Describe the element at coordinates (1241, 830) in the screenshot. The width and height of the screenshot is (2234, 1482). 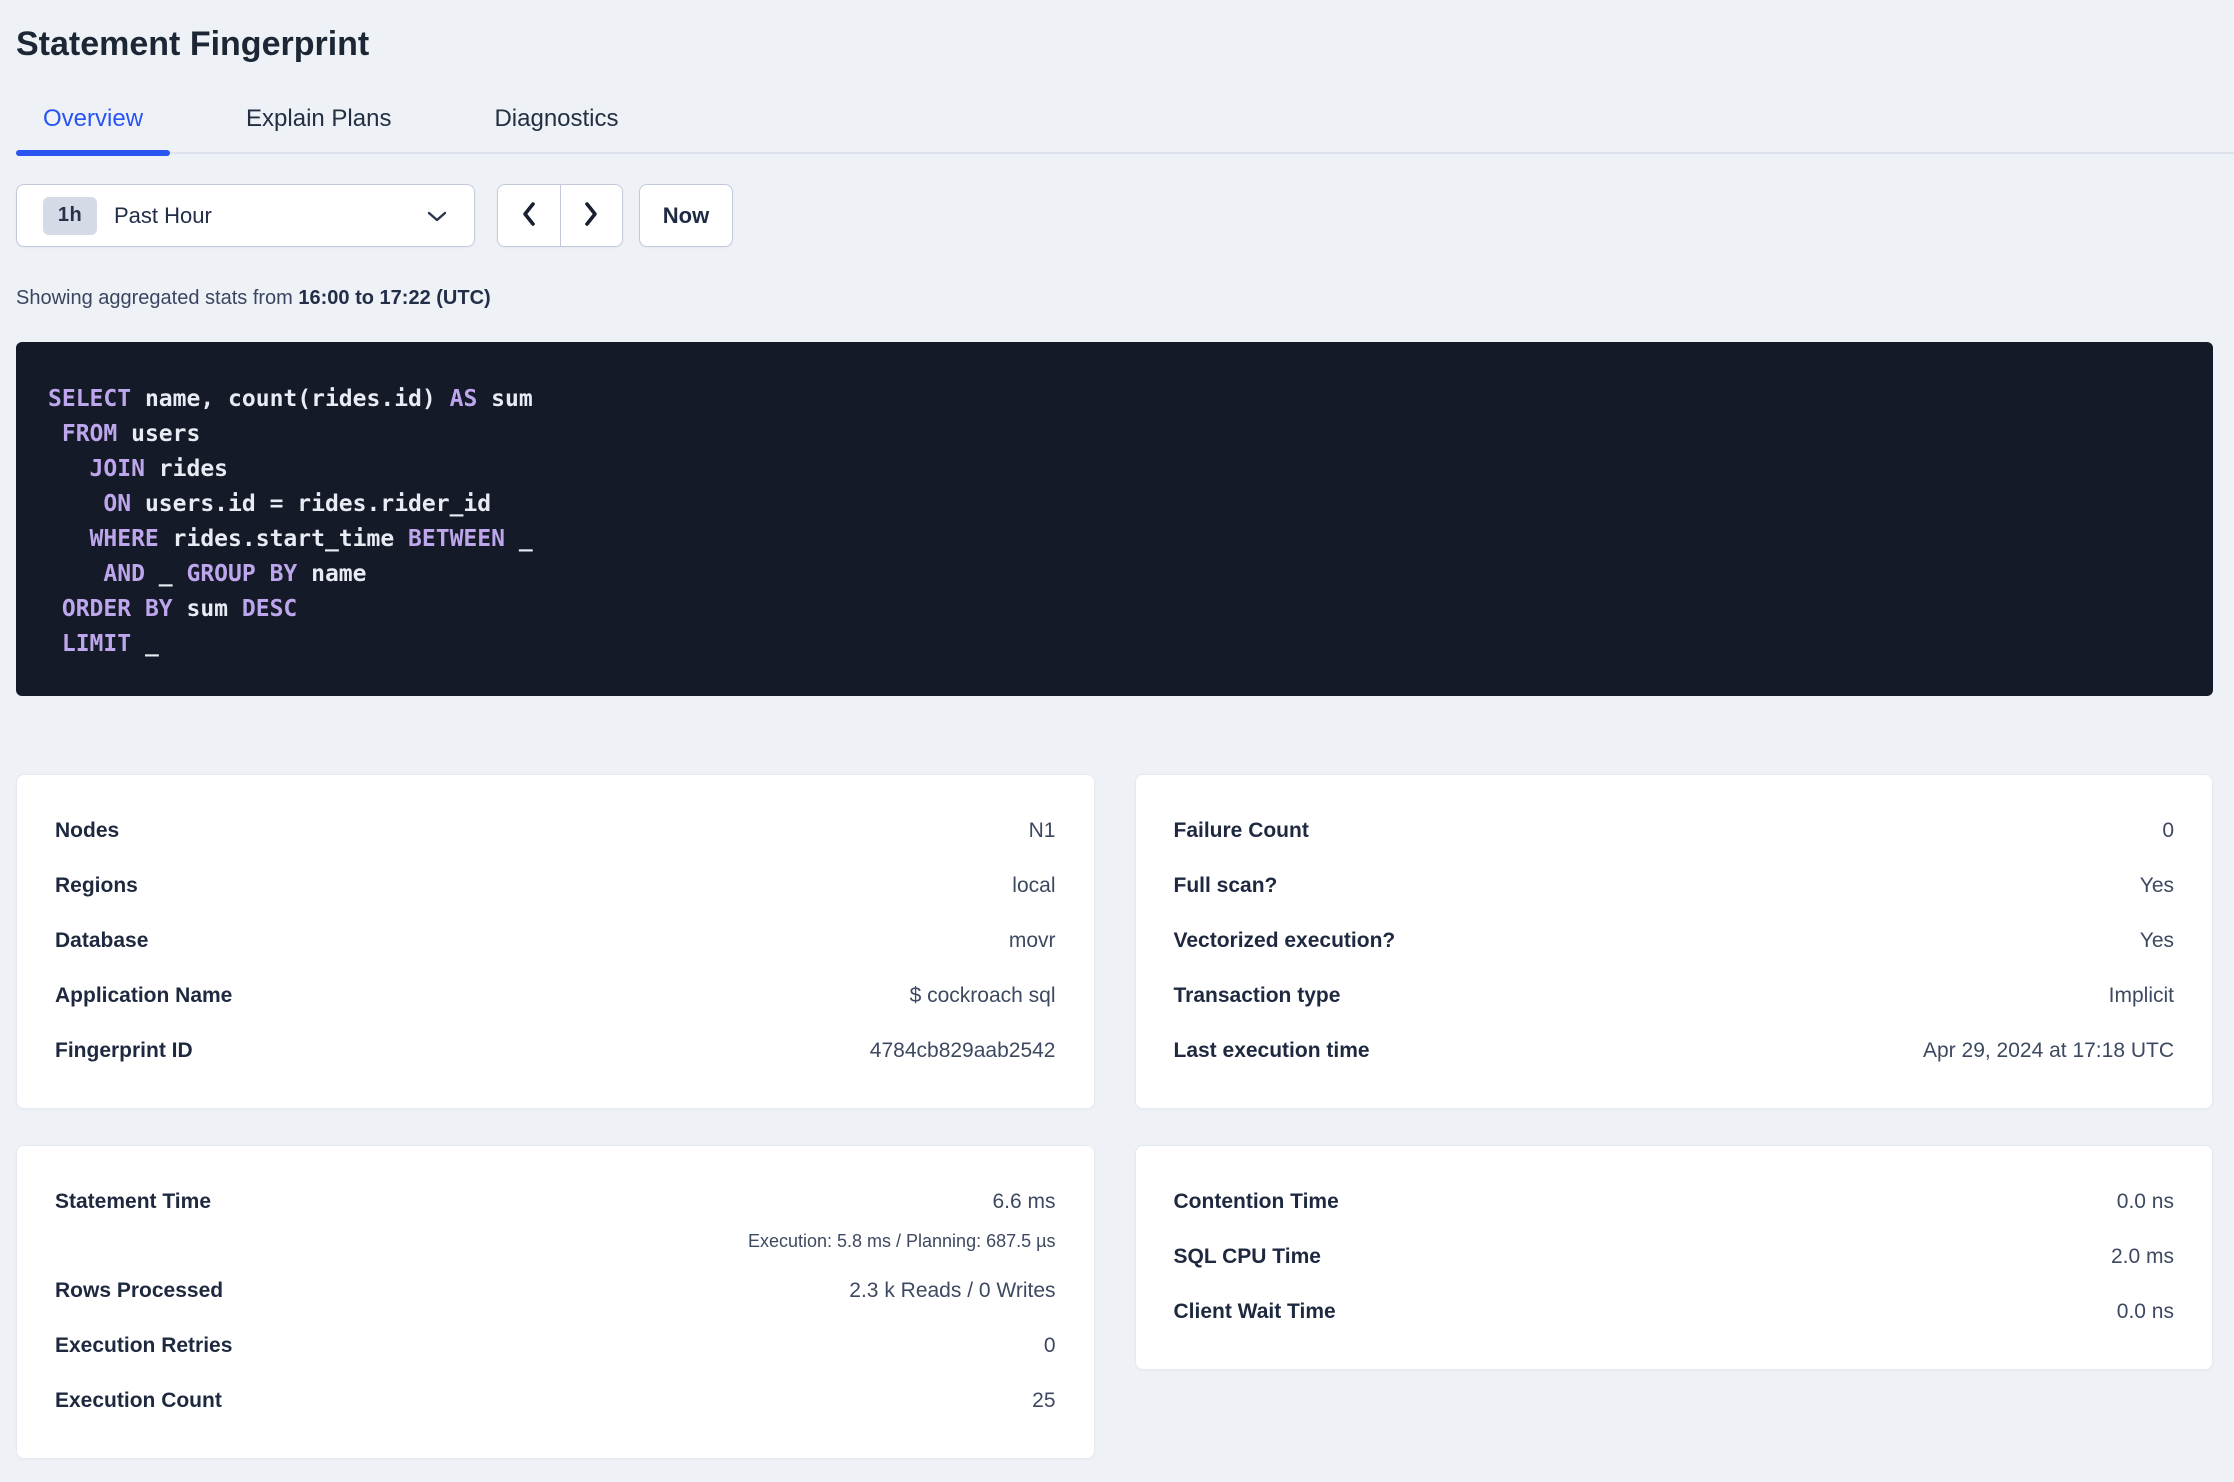
I see `row-label: Failure Count` at that location.